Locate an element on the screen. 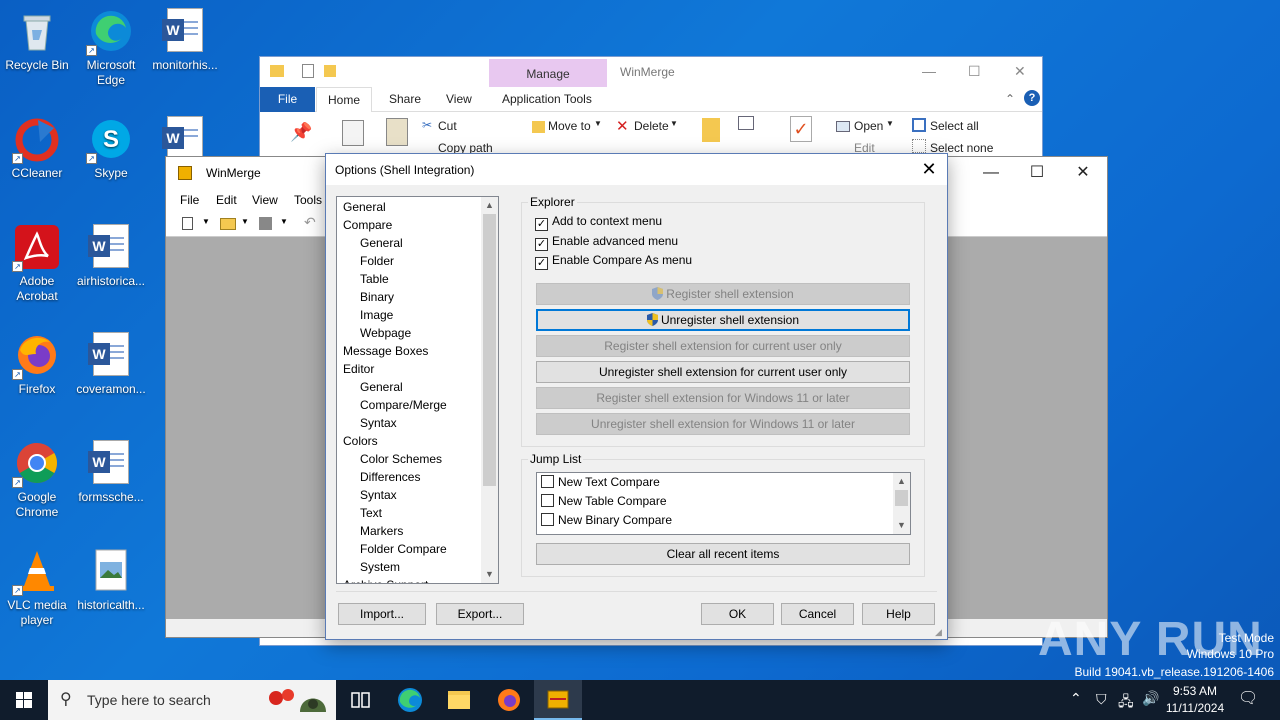 The height and width of the screenshot is (720, 1280). volume-icon: 🔊 is located at coordinates (1150, 705).